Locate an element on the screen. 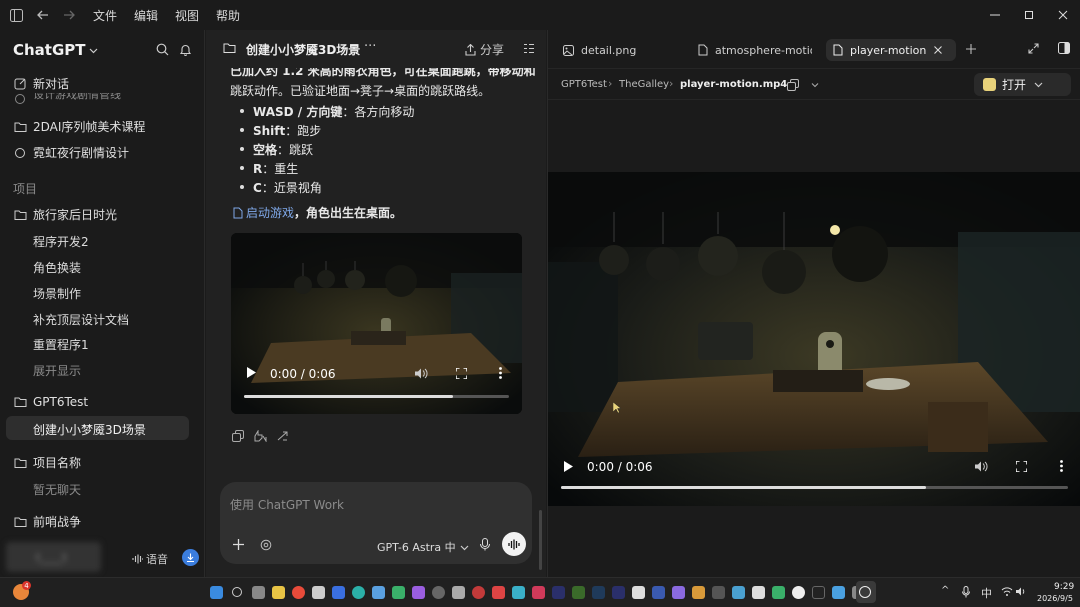 Image resolution: width=1080 pixels, height=607 pixels. chevron-down-icon is located at coordinates (815, 85).